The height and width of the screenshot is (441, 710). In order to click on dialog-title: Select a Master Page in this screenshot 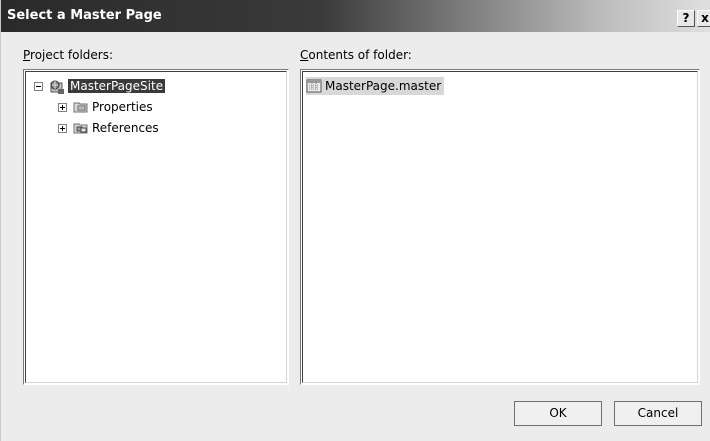, I will do `click(84, 15)`.